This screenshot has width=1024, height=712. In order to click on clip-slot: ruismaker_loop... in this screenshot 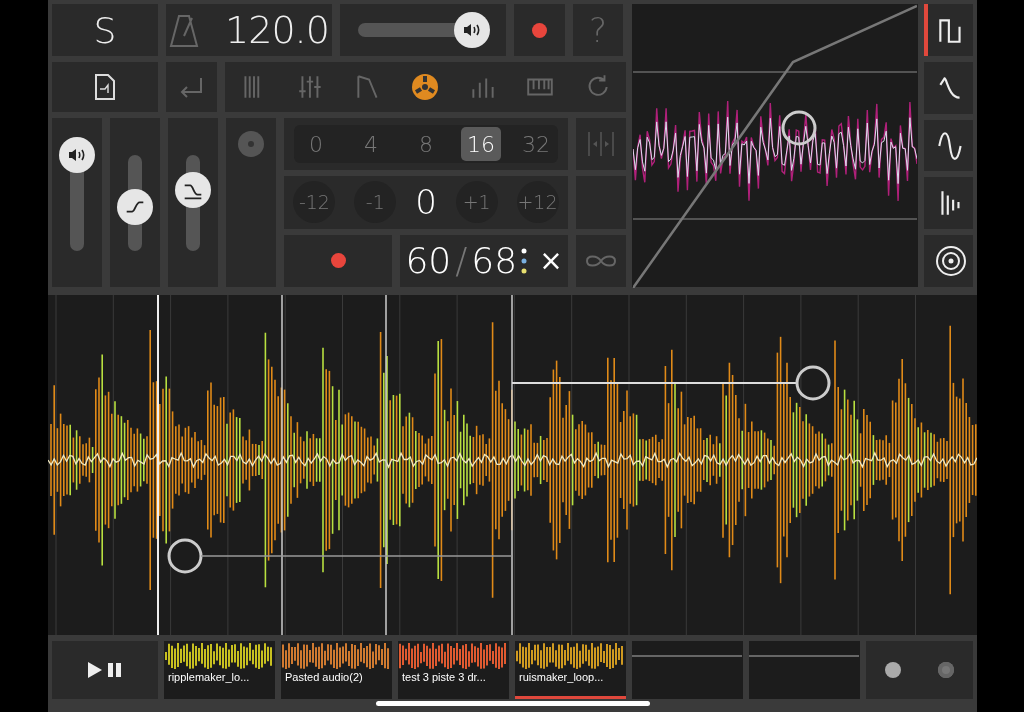, I will do `click(570, 670)`.